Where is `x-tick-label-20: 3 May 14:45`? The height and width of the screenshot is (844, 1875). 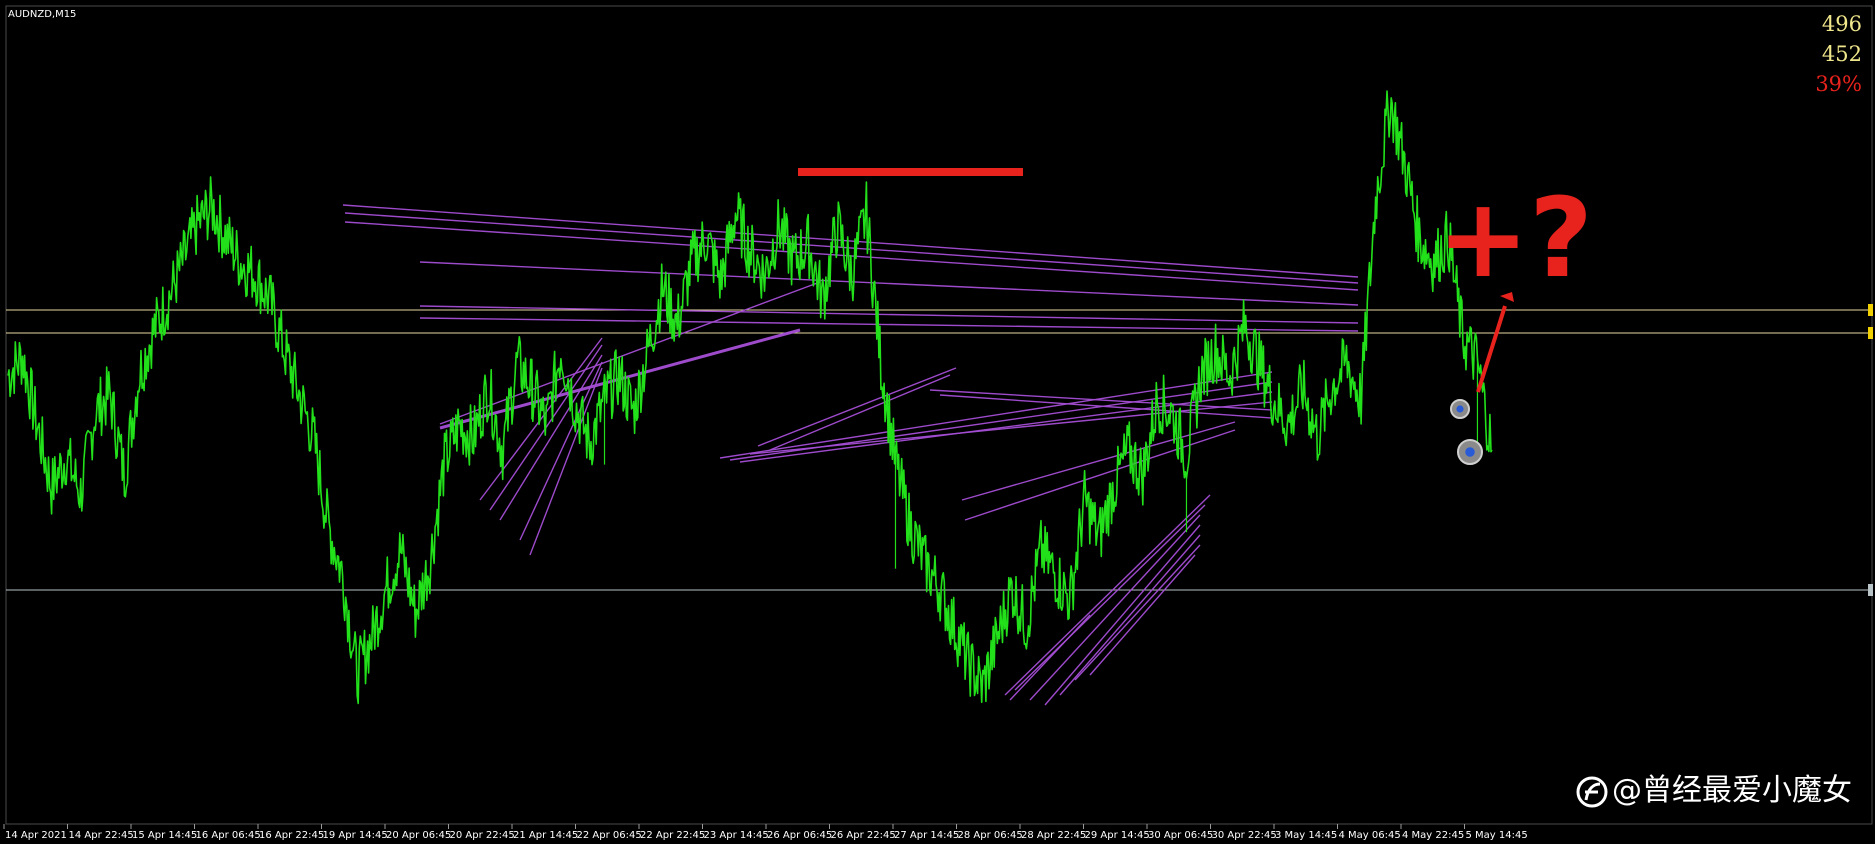 x-tick-label-20: 3 May 14:45 is located at coordinates (1306, 835).